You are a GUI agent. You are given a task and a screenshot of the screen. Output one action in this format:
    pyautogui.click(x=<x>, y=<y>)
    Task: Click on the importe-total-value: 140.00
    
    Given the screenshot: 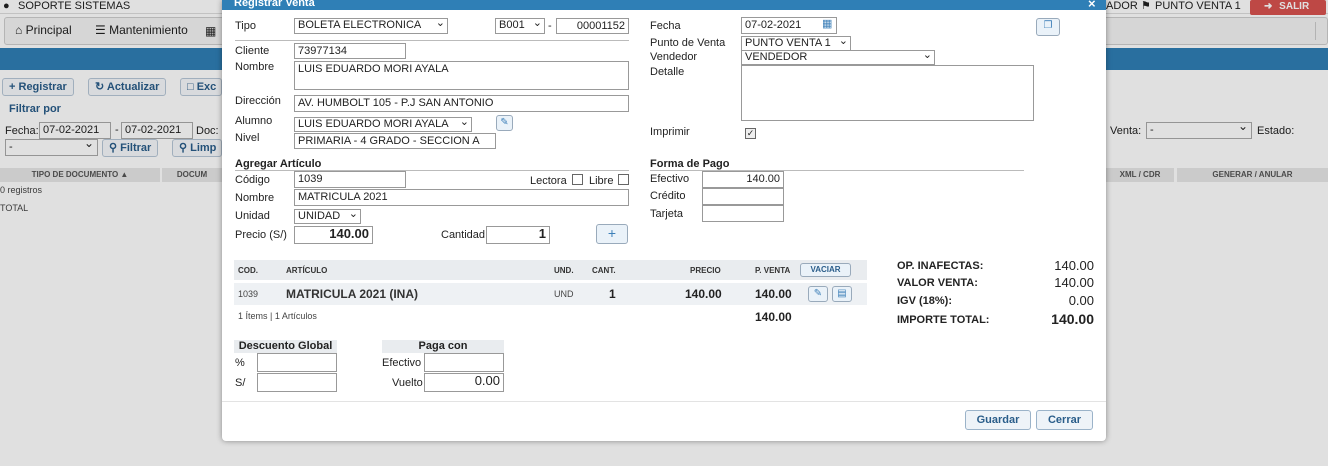 What is the action you would take?
    pyautogui.click(x=1072, y=319)
    